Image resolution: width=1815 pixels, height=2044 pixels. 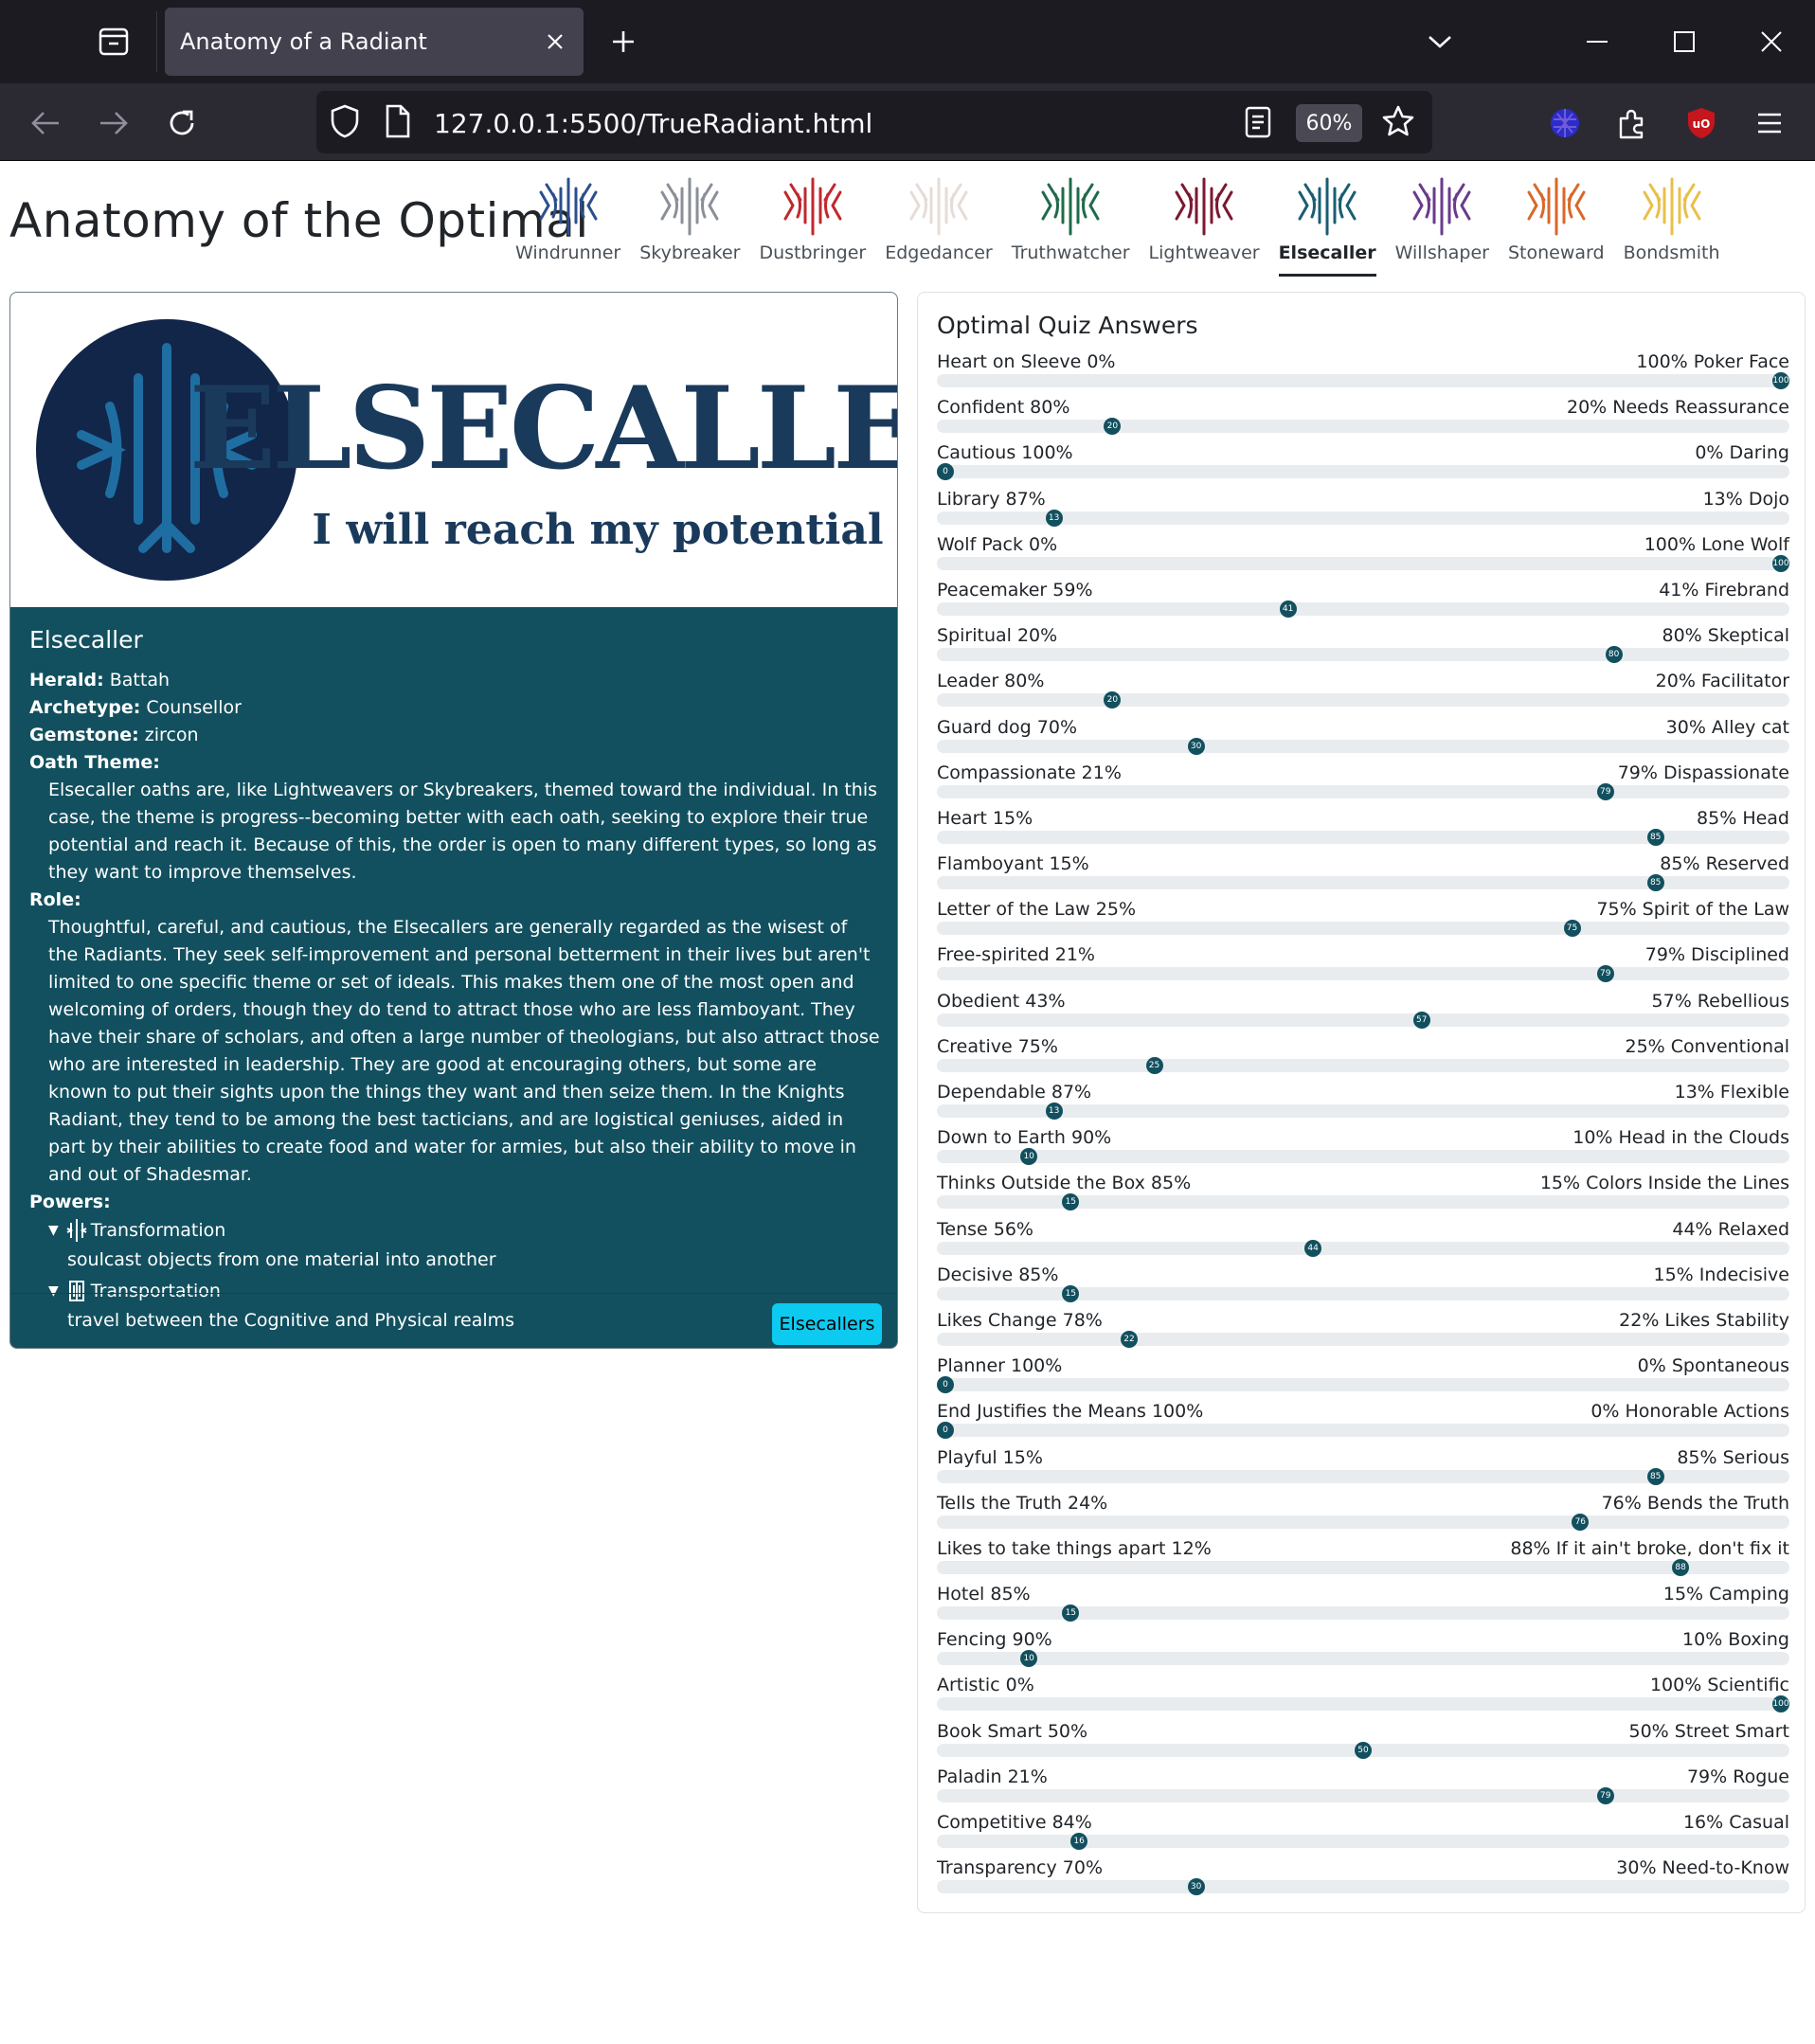 What do you see at coordinates (182, 123) in the screenshot?
I see `reload-icon` at bounding box center [182, 123].